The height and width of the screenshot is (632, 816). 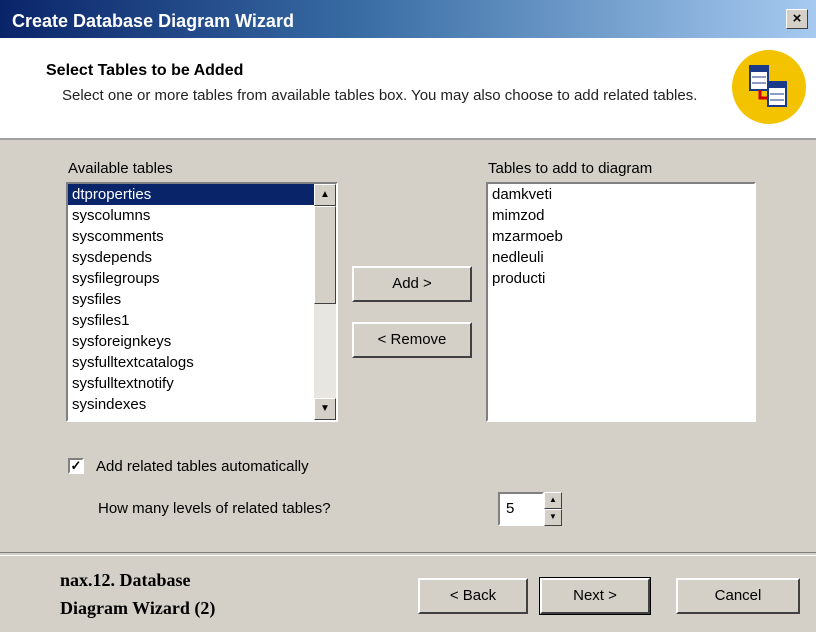 What do you see at coordinates (76, 466) in the screenshot?
I see `related-tables-checkbox: ✓` at bounding box center [76, 466].